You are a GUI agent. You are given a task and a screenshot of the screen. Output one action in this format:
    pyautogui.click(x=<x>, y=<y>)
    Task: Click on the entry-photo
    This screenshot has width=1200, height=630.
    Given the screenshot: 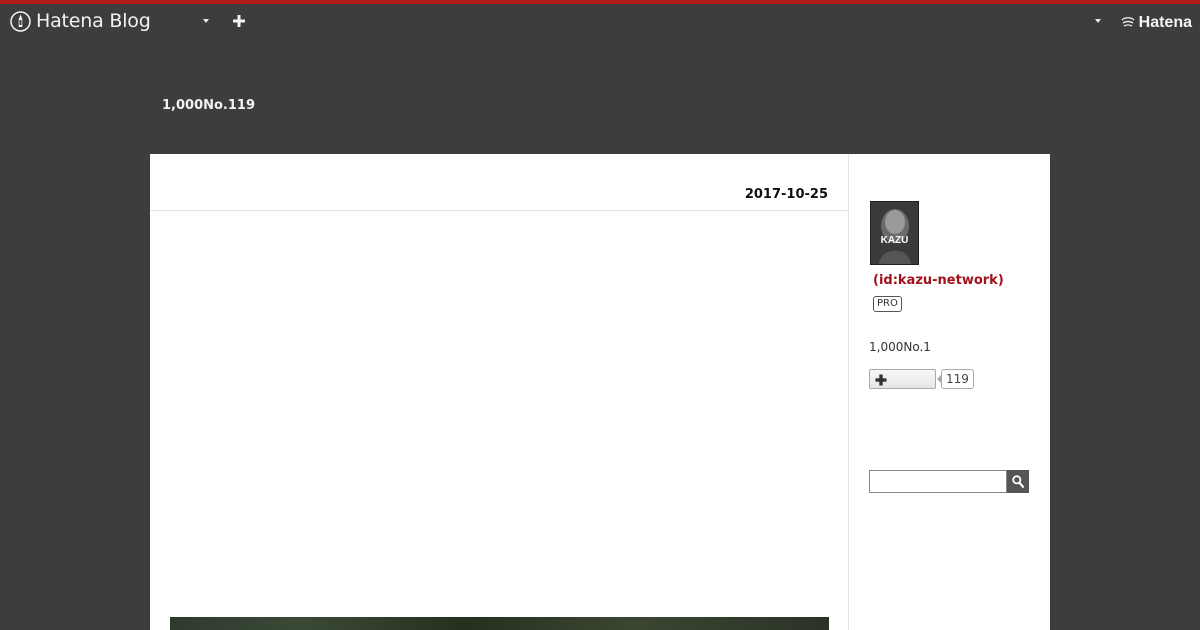 What is the action you would take?
    pyautogui.click(x=499, y=623)
    